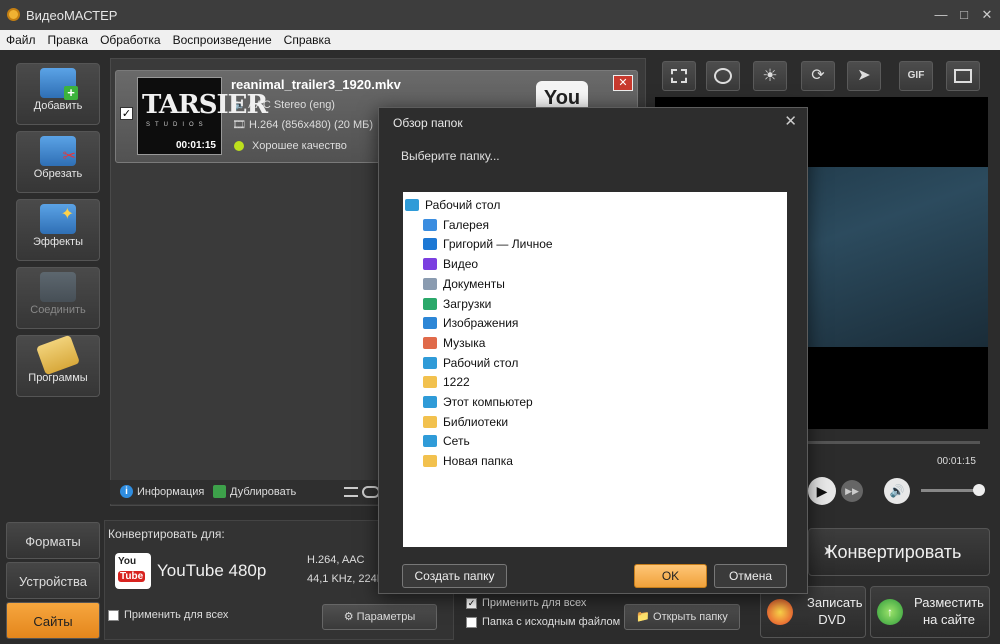 The height and width of the screenshot is (644, 1000). I want to click on tree-node-label: Библиотеки, so click(476, 421).